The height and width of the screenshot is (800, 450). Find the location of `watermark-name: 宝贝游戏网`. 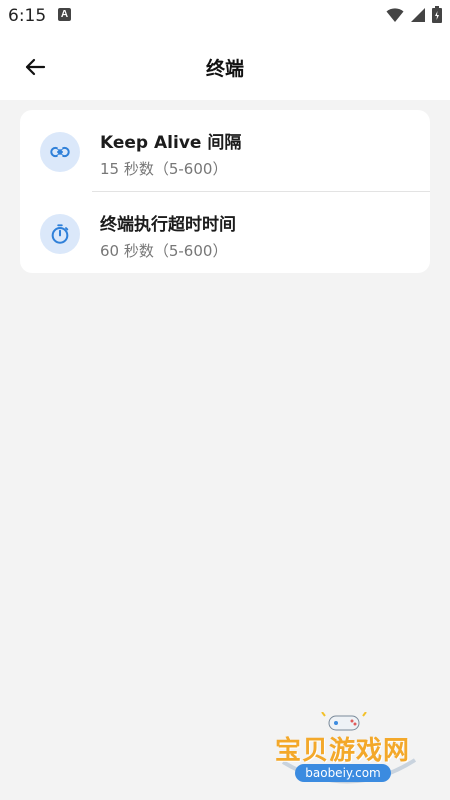

watermark-name: 宝贝游戏网 is located at coordinates (343, 751).